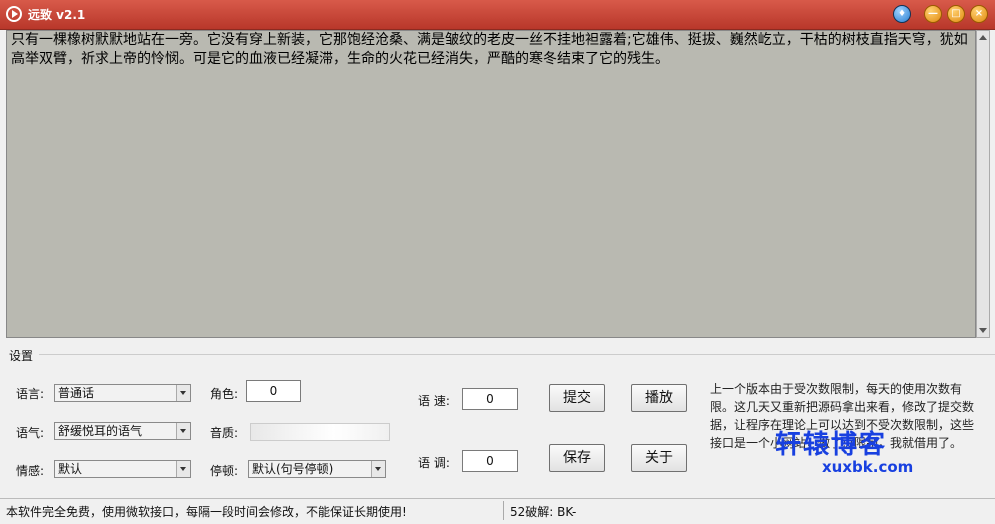 The width and height of the screenshot is (995, 524). What do you see at coordinates (224, 394) in the screenshot?
I see `role-label: 角色:` at bounding box center [224, 394].